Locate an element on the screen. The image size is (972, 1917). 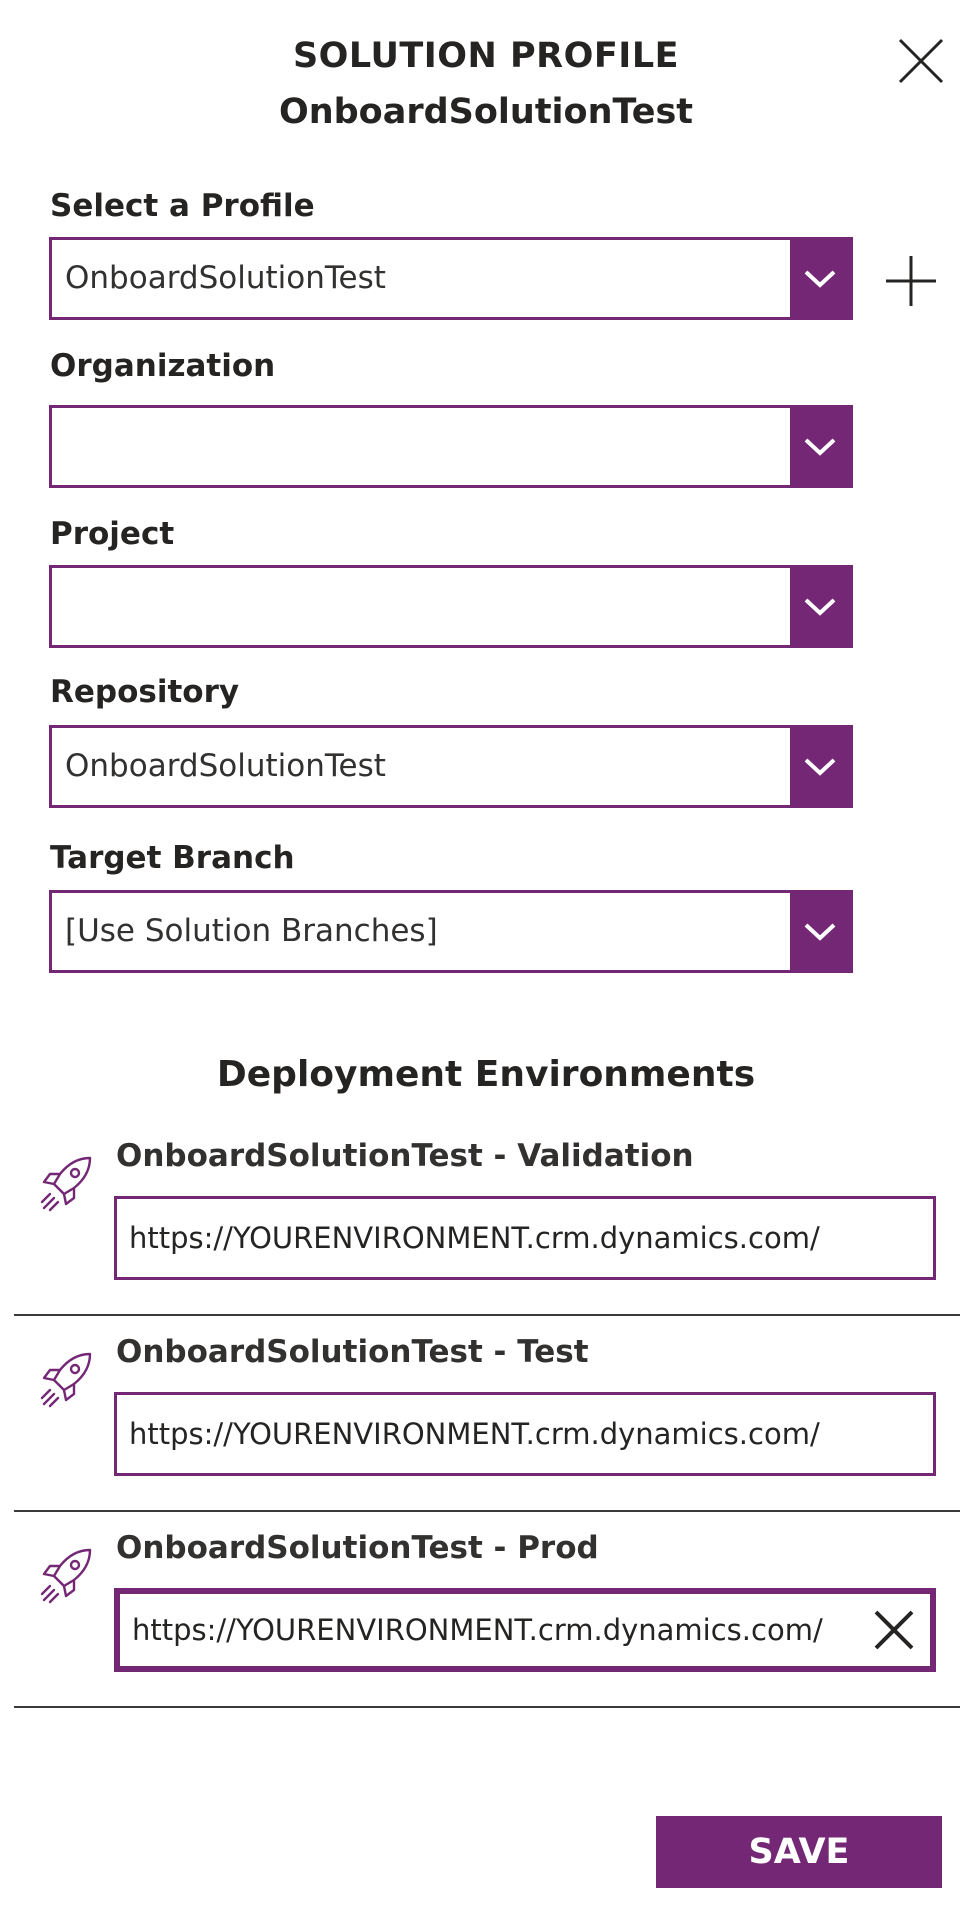
deployment-section-title: Deployment Environments is located at coordinates (486, 1074).